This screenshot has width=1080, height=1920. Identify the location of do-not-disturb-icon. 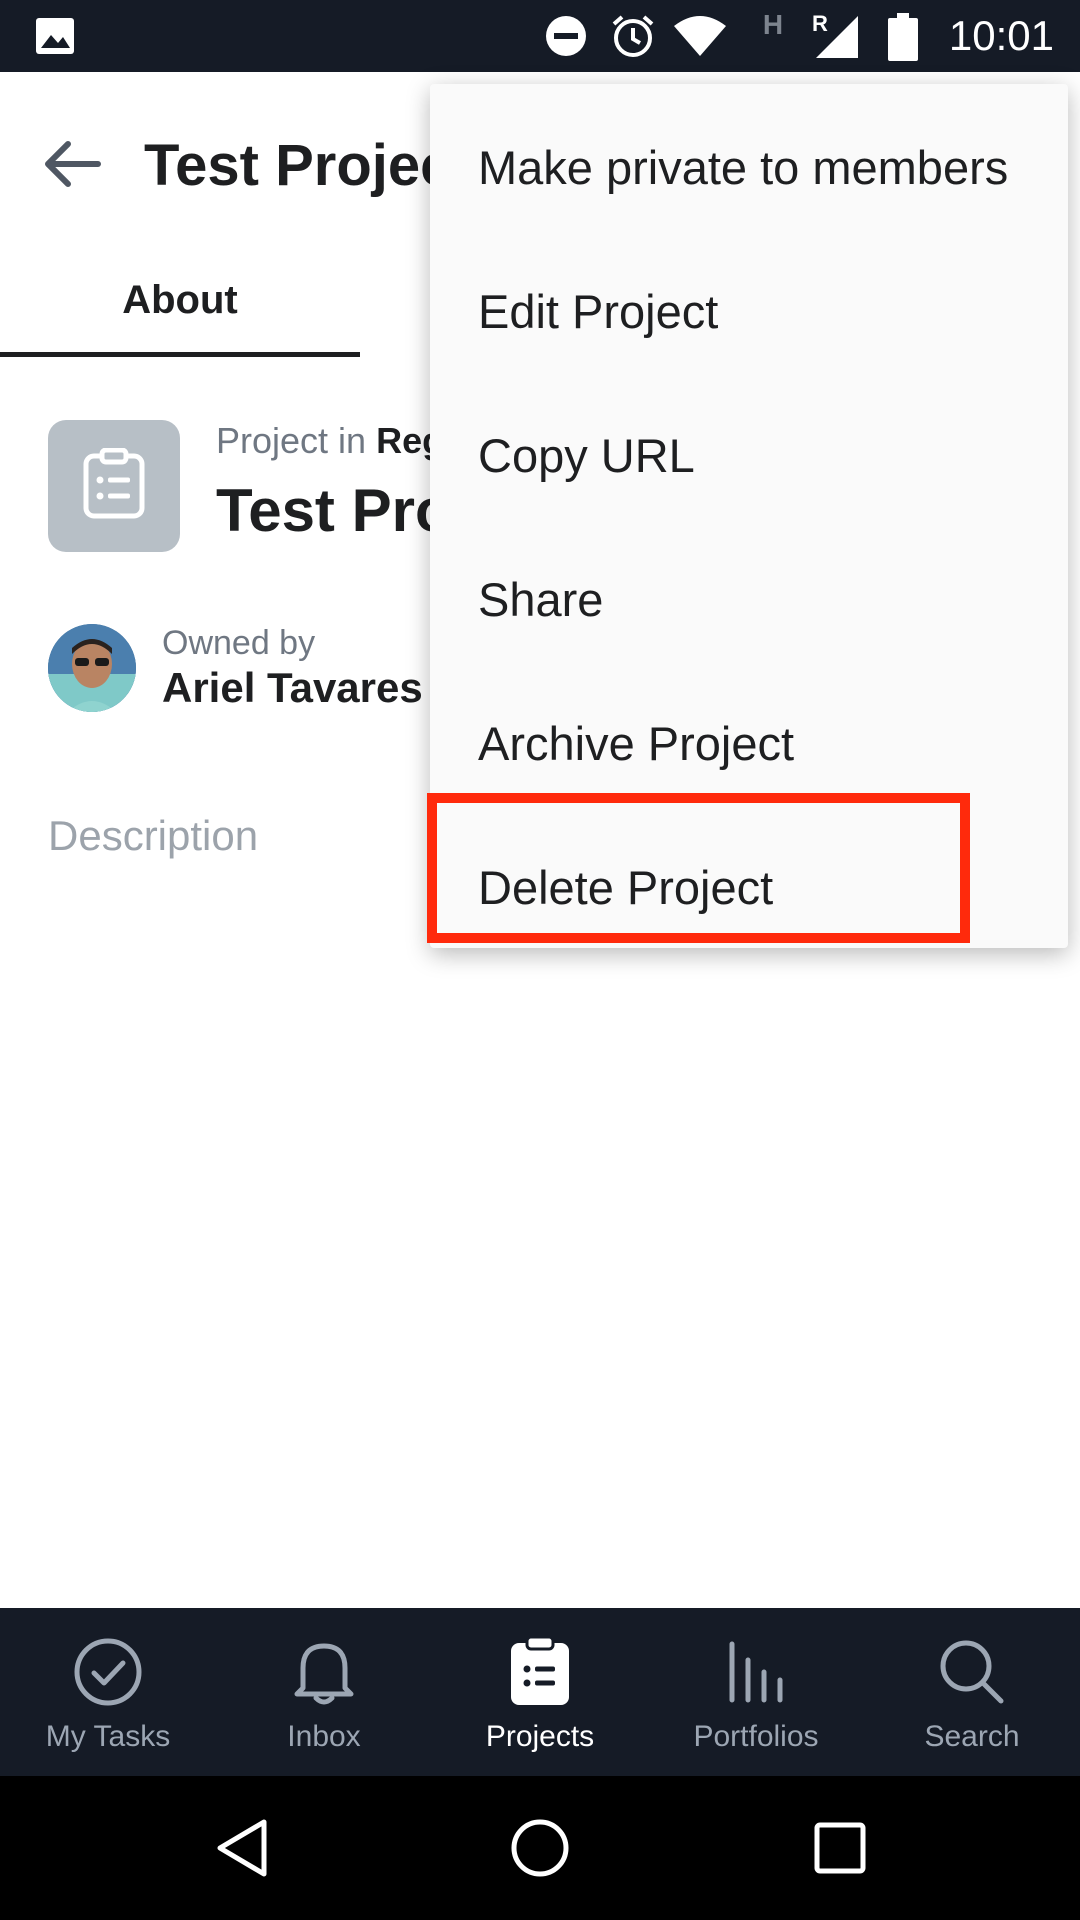
(566, 36).